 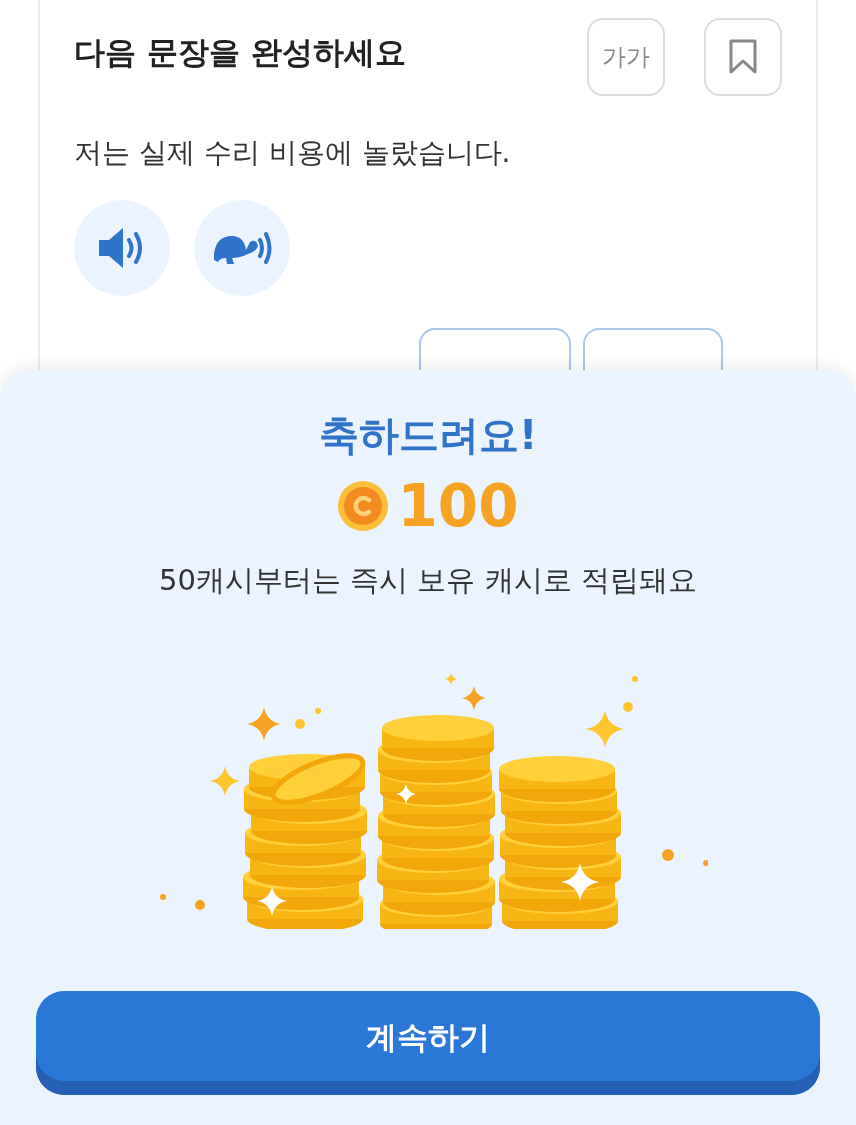 I want to click on bookmark-button, so click(x=743, y=57).